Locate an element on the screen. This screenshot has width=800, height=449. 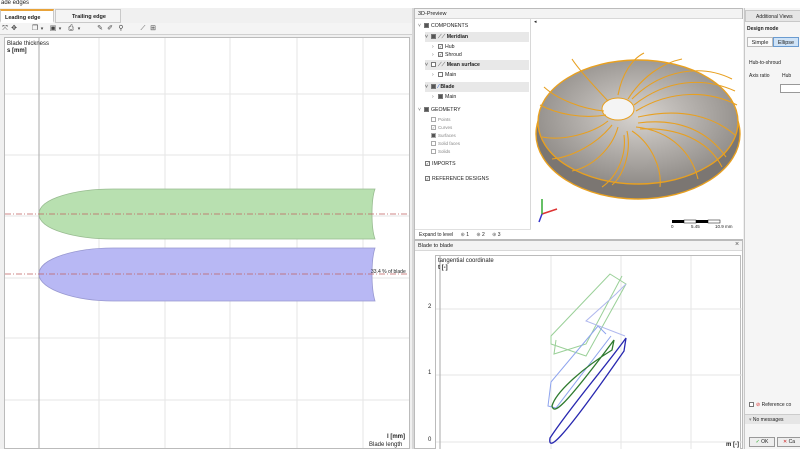
tree-item-geometry: ˅ GEOMETRY is located at coordinates (439, 110).